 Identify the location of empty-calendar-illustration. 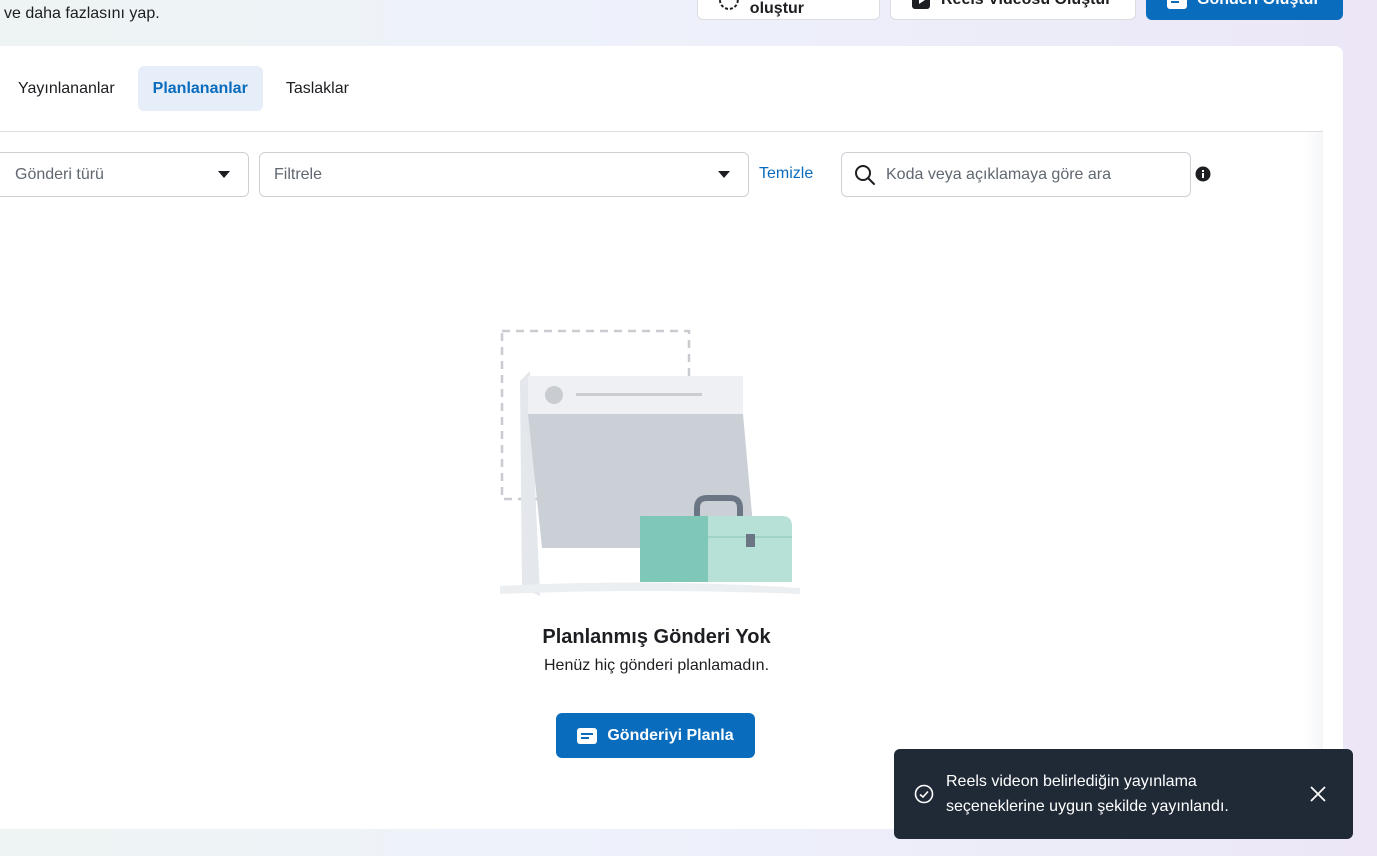
(650, 462).